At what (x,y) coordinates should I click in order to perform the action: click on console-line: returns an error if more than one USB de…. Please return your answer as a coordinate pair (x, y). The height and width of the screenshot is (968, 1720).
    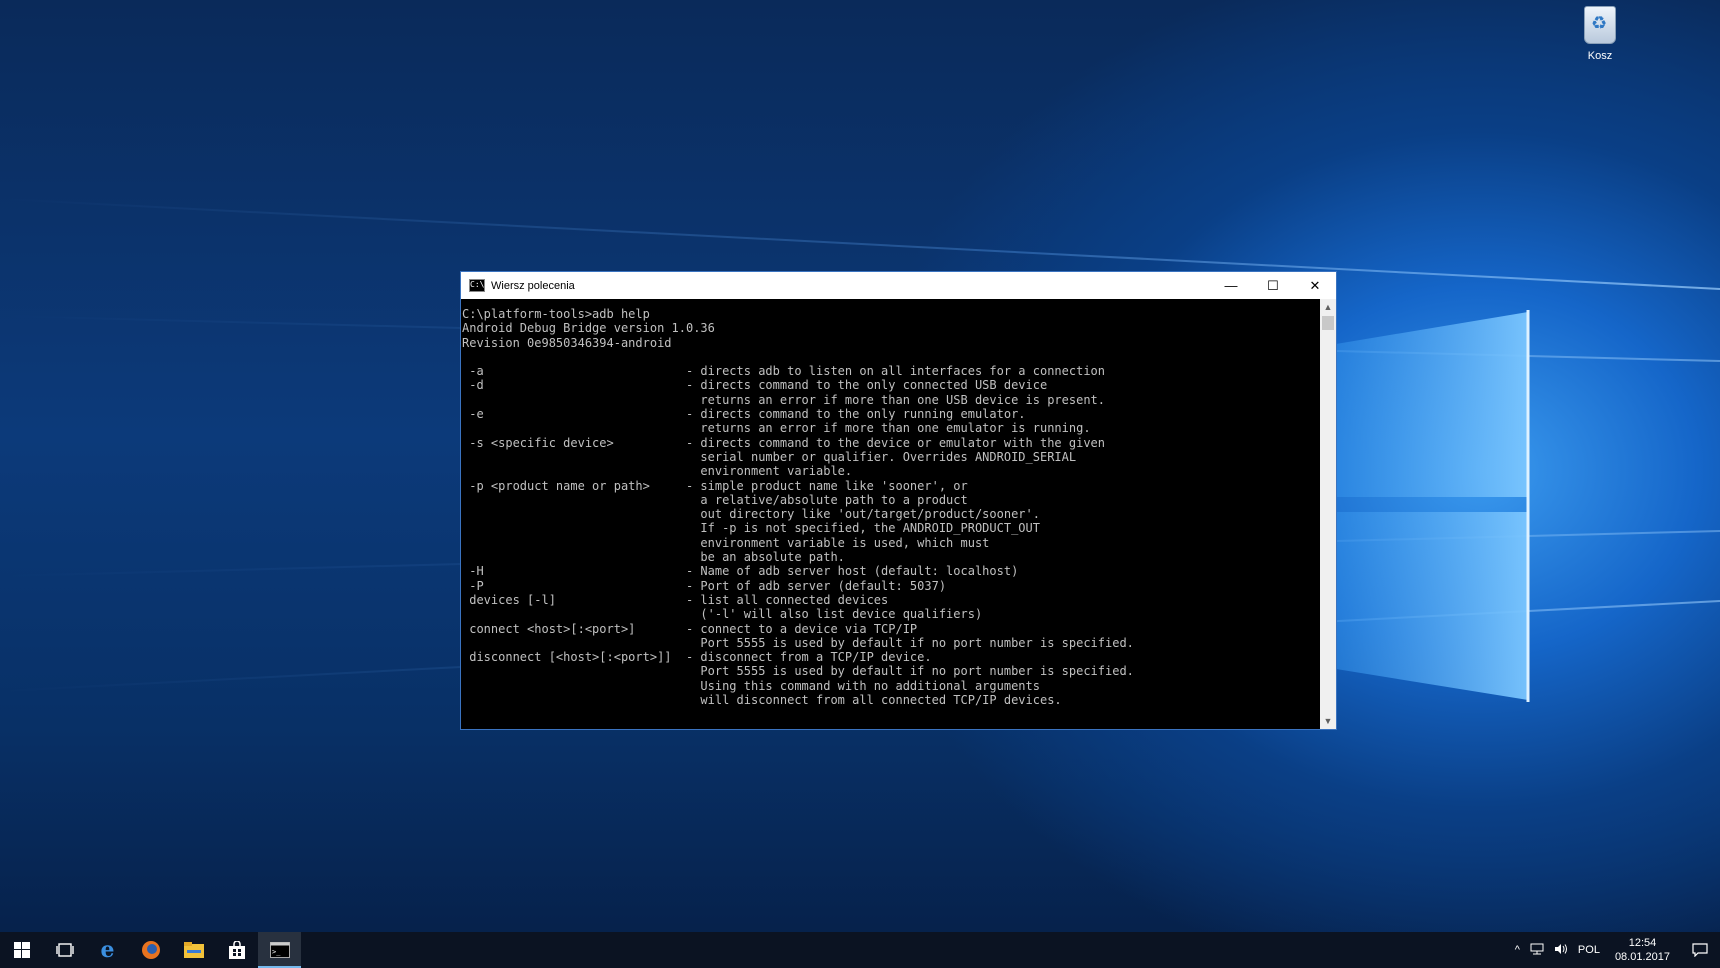
    Looking at the image, I should click on (783, 399).